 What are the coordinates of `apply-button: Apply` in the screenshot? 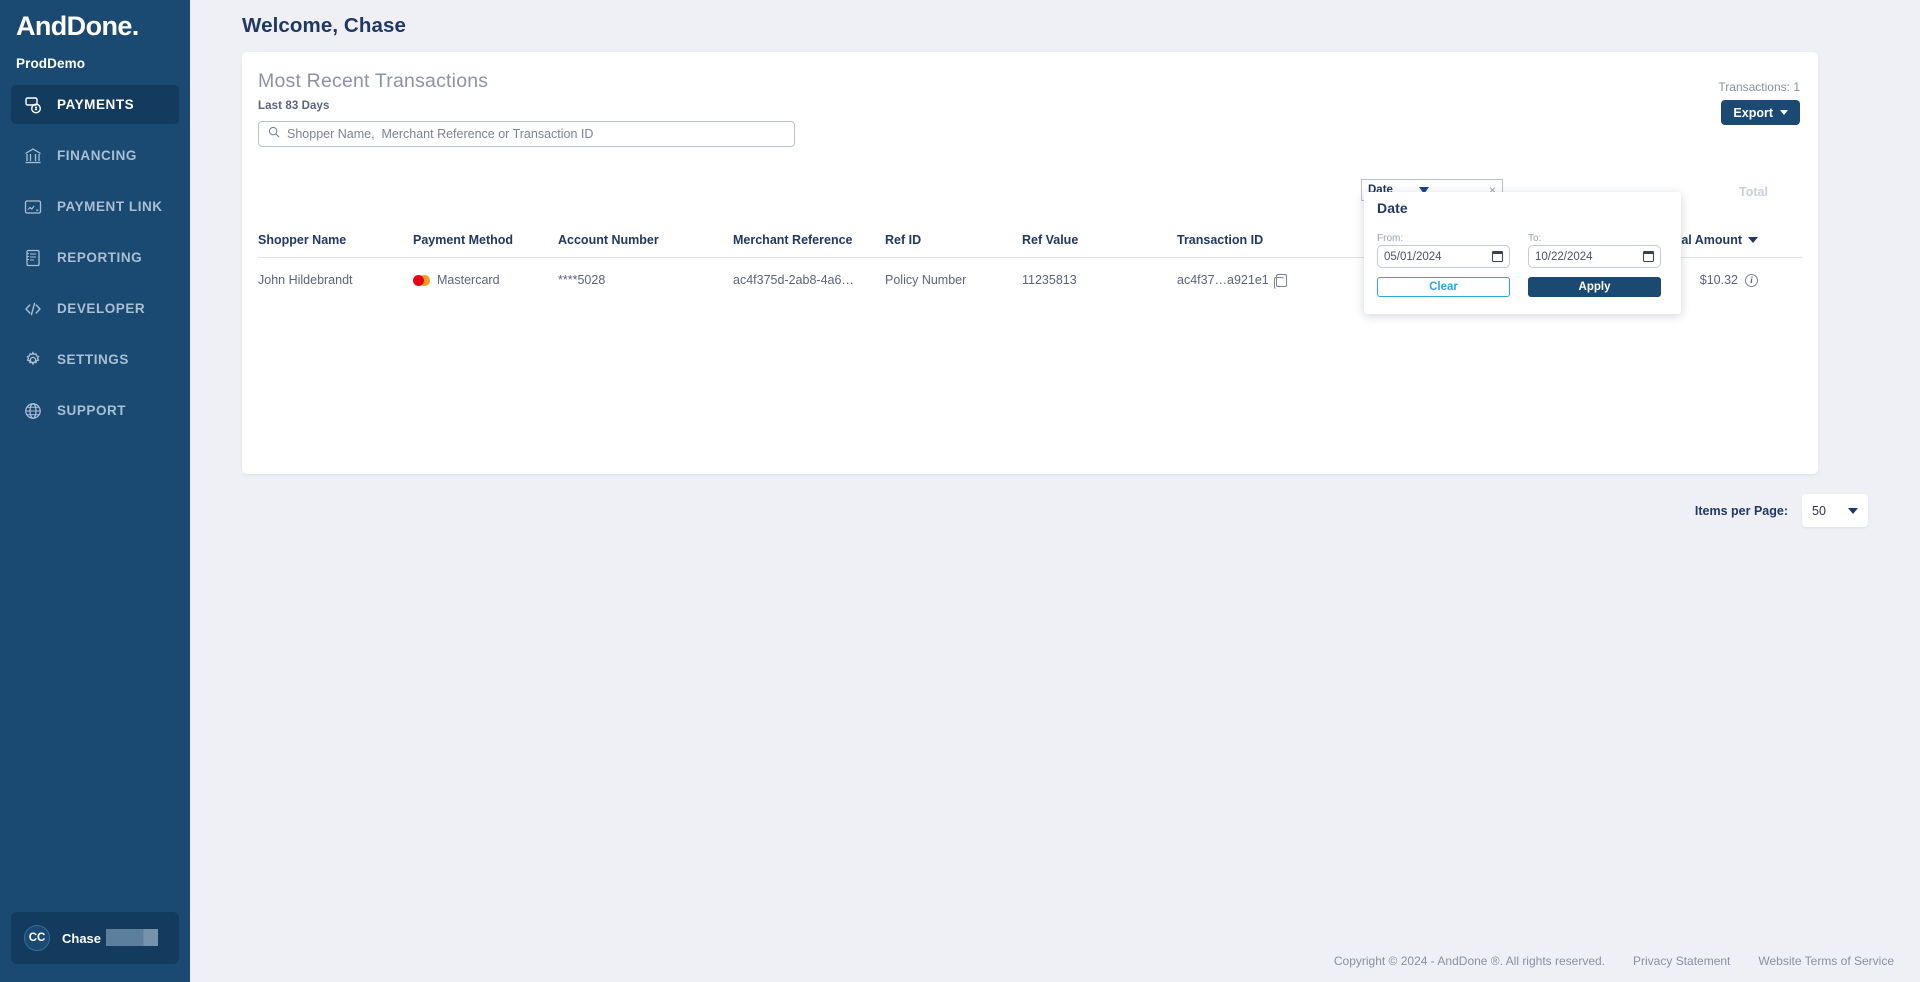 It's located at (1594, 287).